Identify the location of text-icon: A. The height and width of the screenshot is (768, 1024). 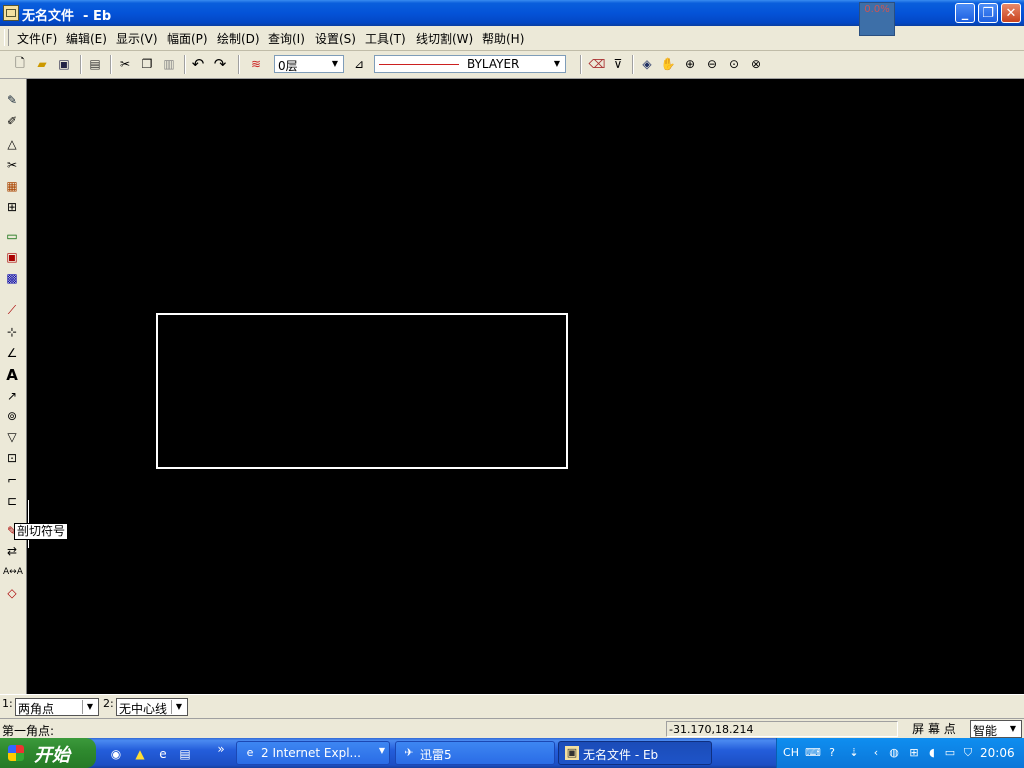
(12, 375).